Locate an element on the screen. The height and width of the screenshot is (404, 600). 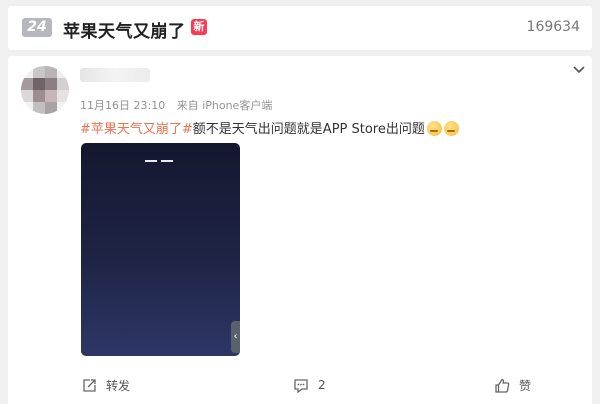
like-button: 赞 is located at coordinates (512, 385).